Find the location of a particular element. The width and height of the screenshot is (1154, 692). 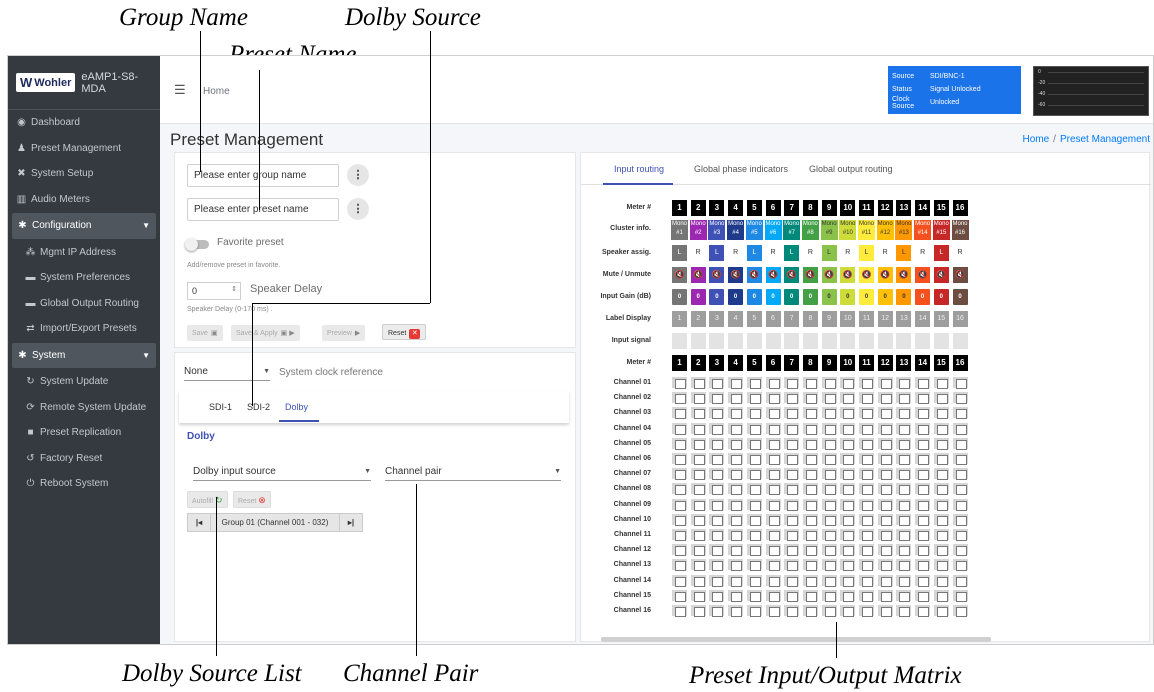

save-apply-button: Save & Apply ▣ ▶ is located at coordinates (265, 333).